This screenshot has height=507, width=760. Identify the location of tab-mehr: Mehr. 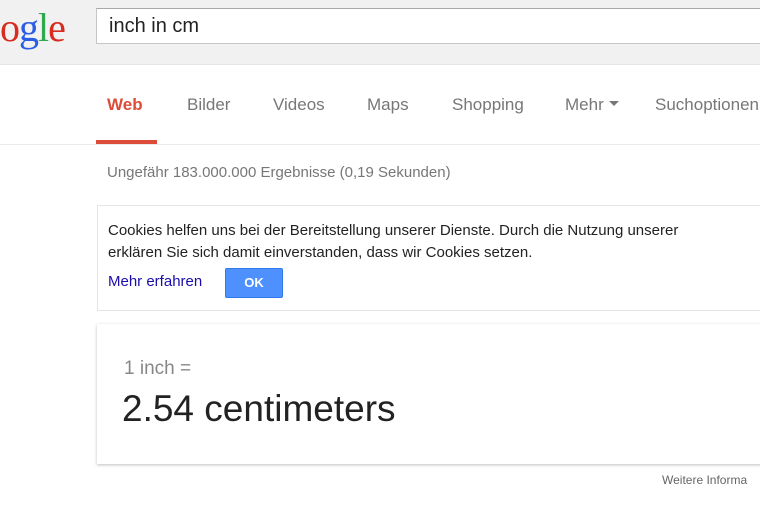
(592, 105).